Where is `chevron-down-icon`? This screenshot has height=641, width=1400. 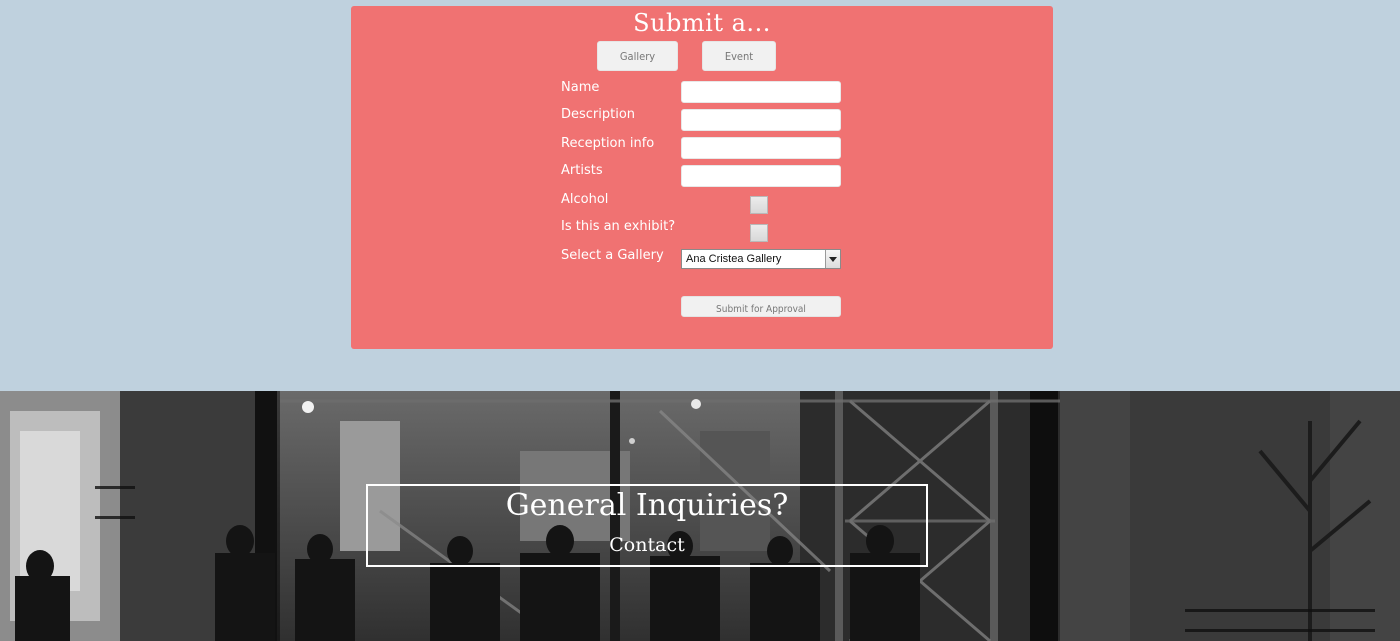 chevron-down-icon is located at coordinates (832, 259).